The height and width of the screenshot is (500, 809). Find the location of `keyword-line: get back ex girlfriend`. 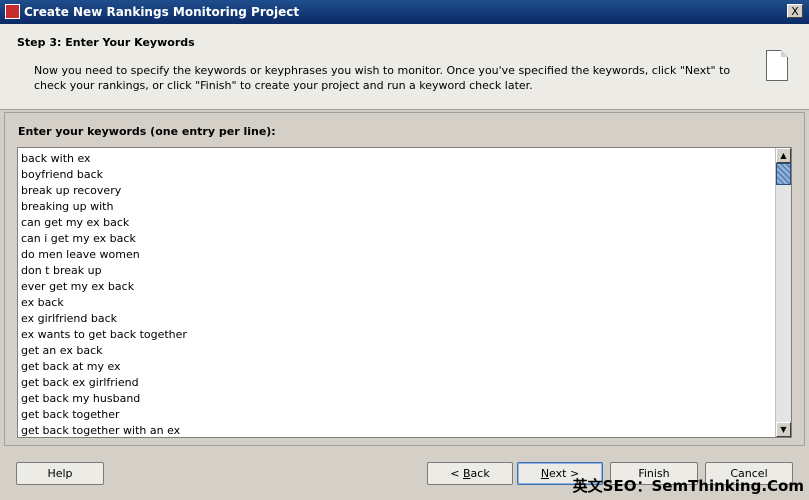

keyword-line: get back ex girlfriend is located at coordinates (80, 382).